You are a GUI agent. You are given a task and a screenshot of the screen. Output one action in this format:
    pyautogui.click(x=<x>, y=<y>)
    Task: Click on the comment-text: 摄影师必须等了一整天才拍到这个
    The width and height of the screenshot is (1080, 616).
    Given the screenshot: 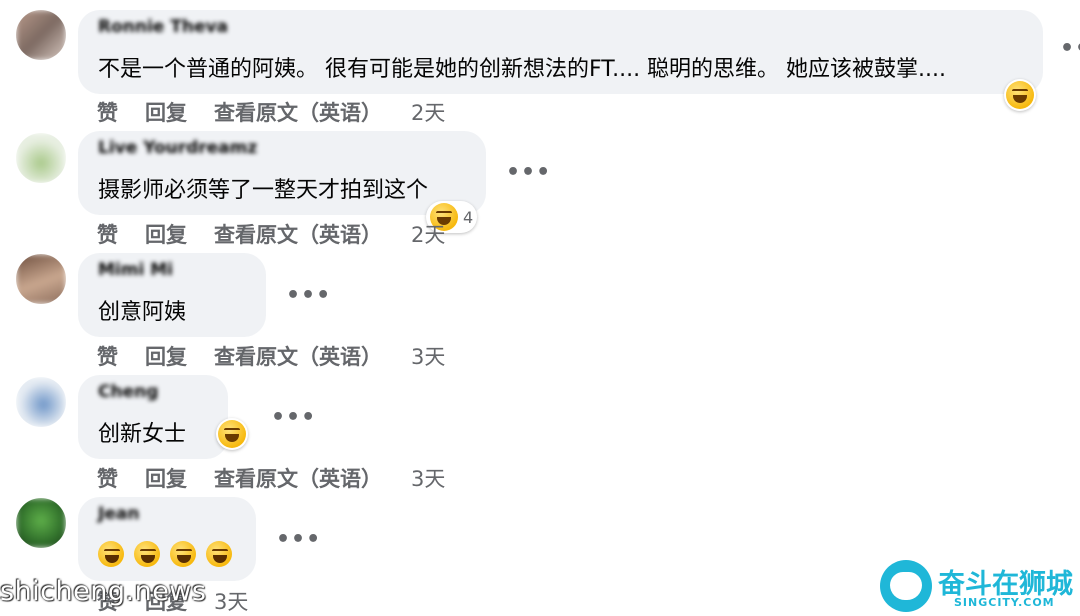 What is the action you would take?
    pyautogui.click(x=263, y=190)
    